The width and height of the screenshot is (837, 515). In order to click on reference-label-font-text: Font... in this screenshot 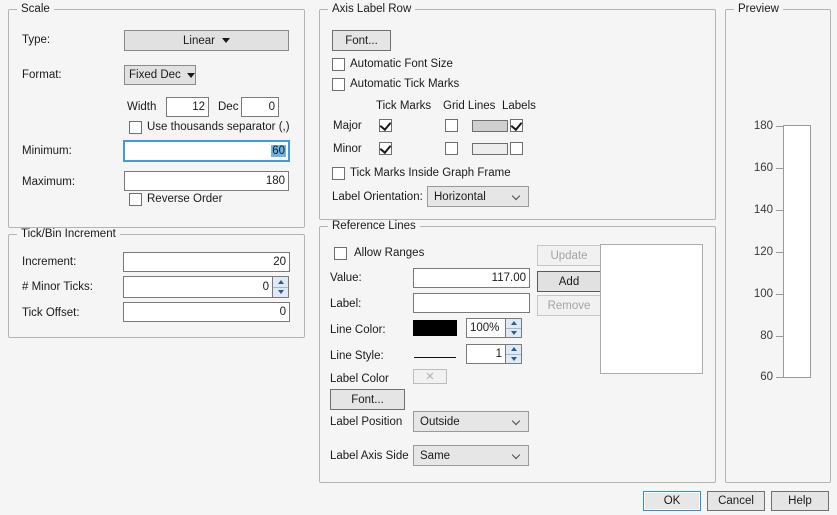, I will do `click(367, 399)`.